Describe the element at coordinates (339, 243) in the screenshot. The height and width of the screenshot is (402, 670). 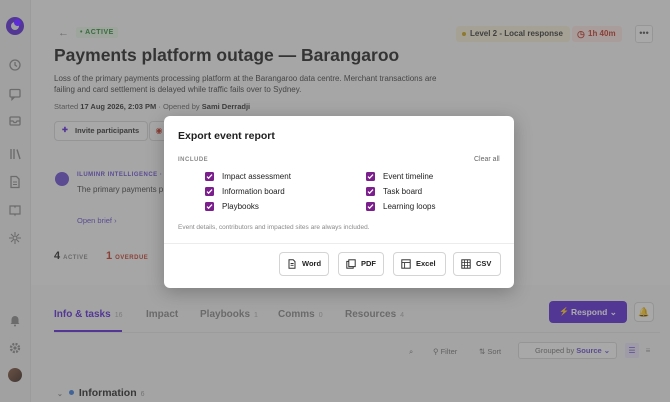
I see `modal-divider` at that location.